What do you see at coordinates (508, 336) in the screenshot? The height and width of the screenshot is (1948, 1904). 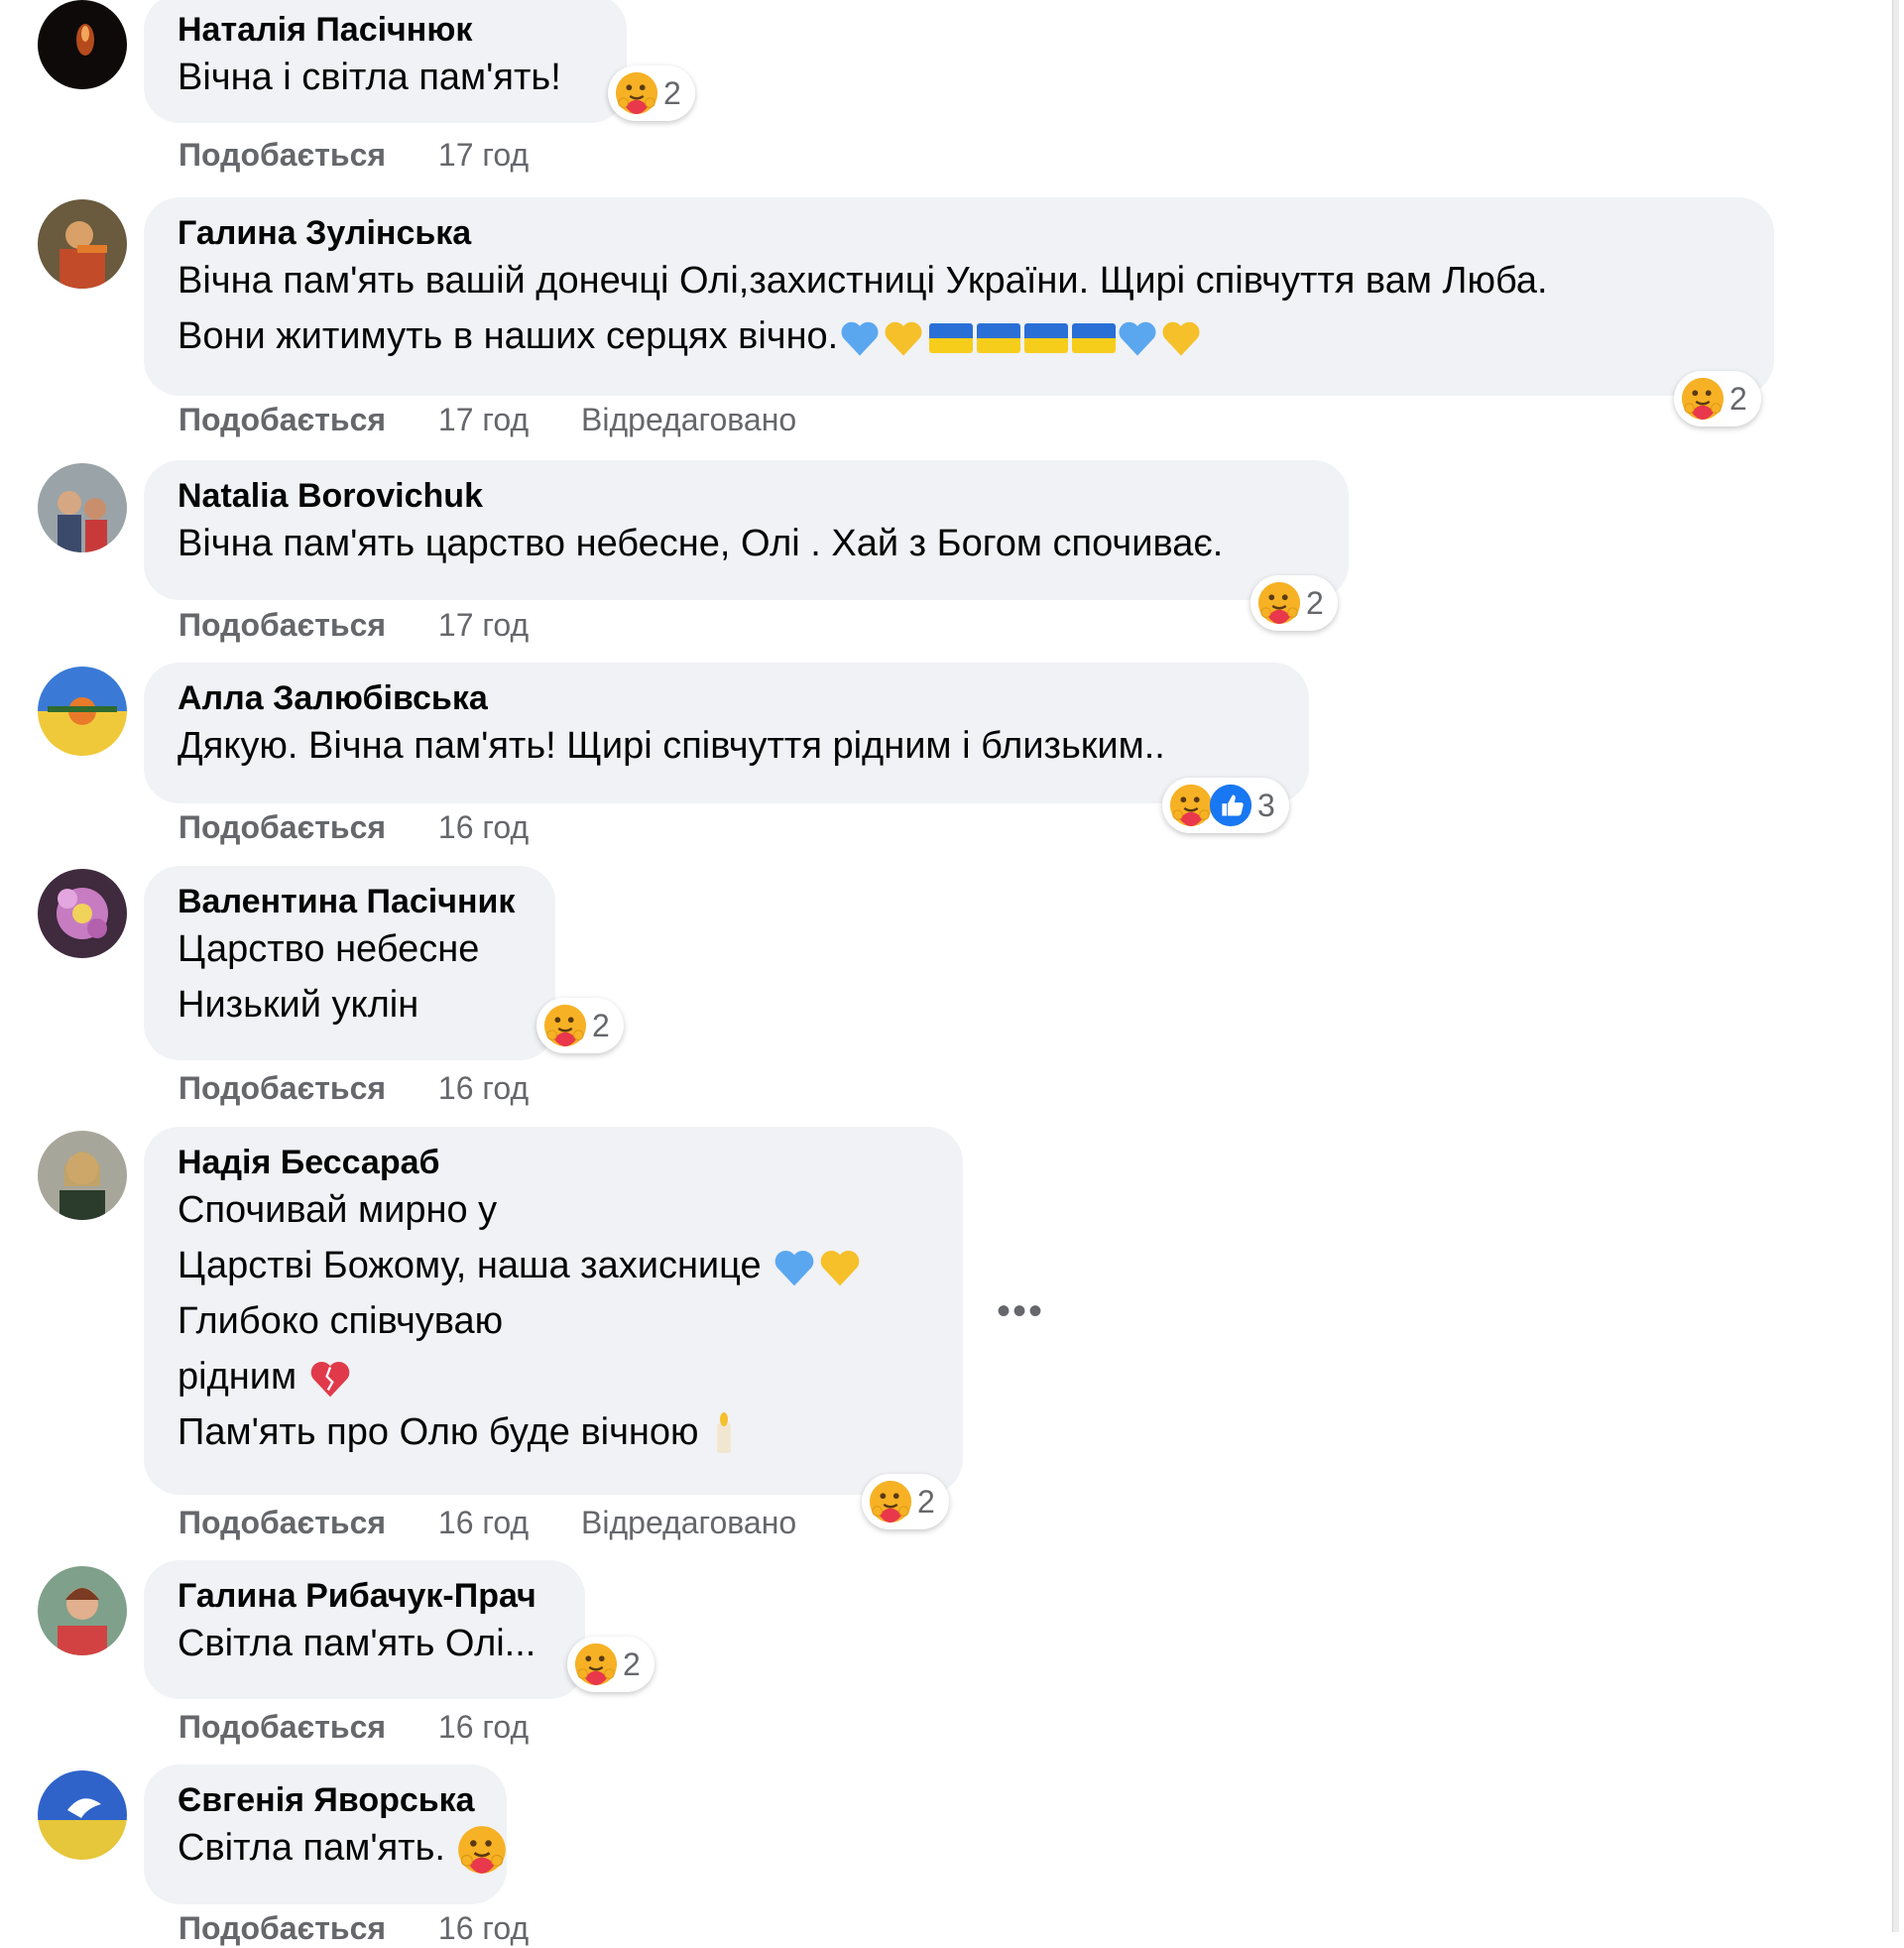 I see `comment-text: Вони житимуть в наших серцях вічно.` at bounding box center [508, 336].